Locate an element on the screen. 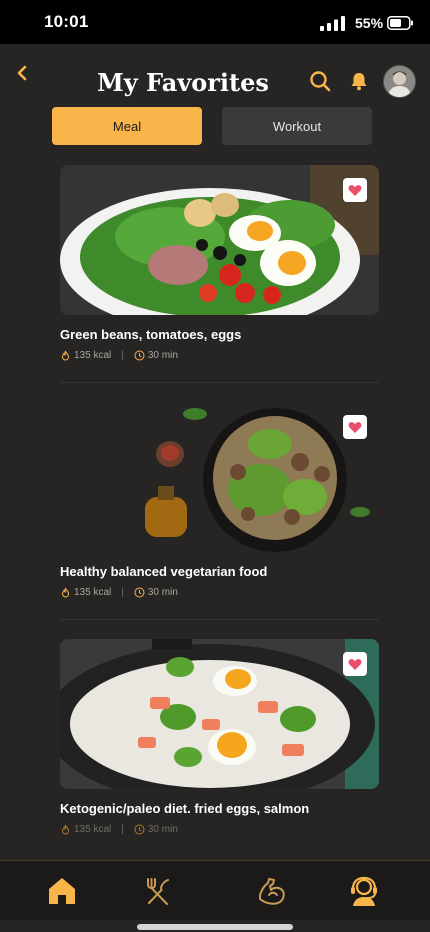 The image size is (430, 932). status-bar: 10:01 55% is located at coordinates (215, 22).